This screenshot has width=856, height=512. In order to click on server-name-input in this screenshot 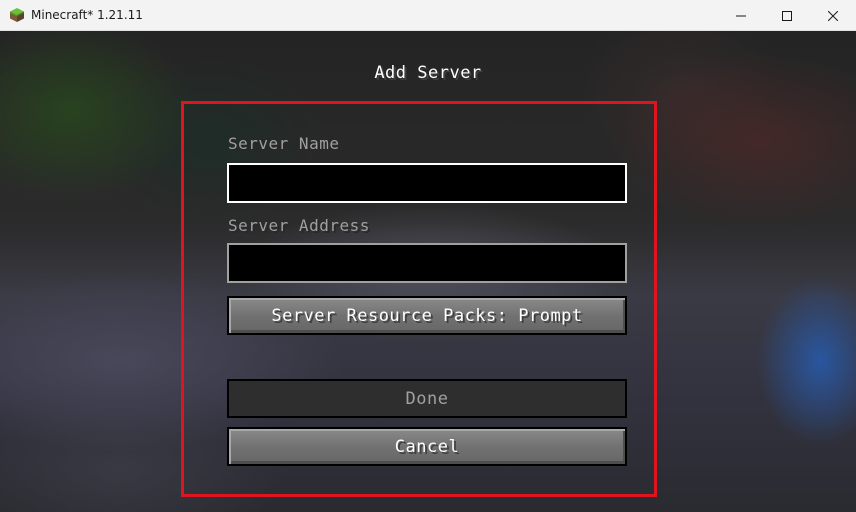, I will do `click(427, 183)`.